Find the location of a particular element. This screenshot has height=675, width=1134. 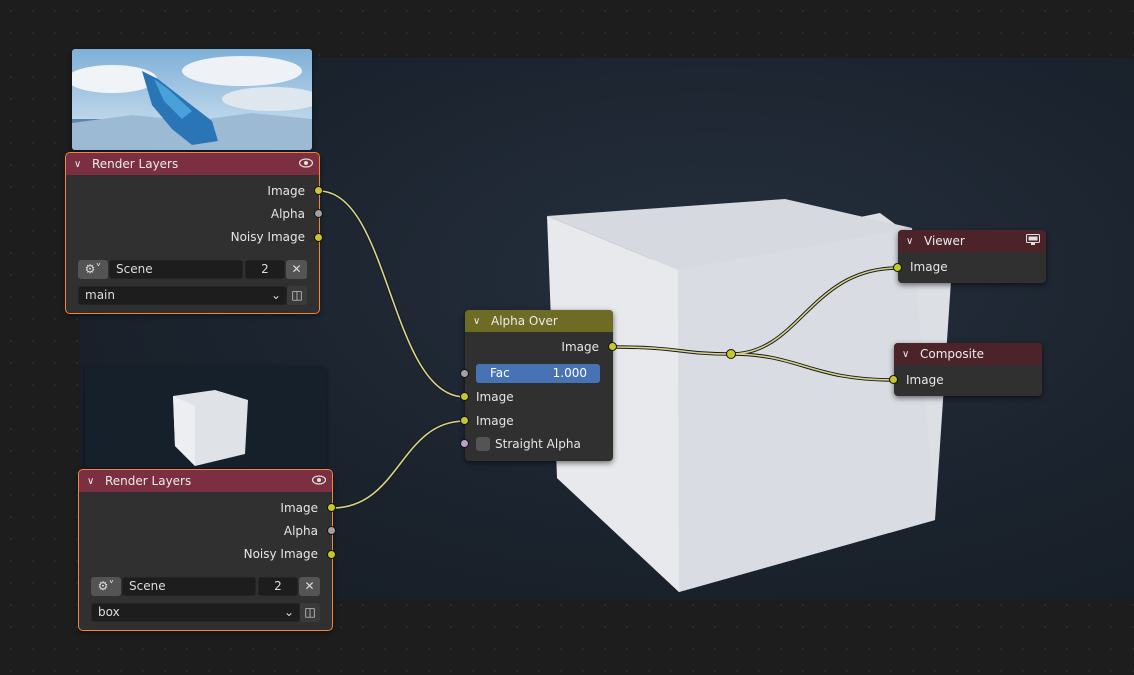

input-image-1-label: Image is located at coordinates (495, 397).